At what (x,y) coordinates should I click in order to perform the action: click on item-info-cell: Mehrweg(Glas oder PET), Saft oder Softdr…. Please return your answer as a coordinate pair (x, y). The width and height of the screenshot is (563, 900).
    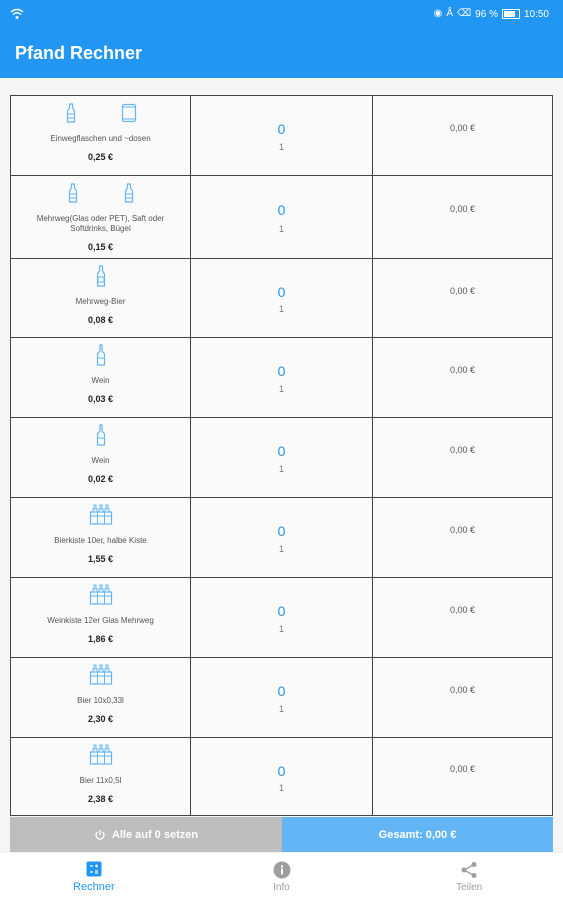
    Looking at the image, I should click on (100, 217).